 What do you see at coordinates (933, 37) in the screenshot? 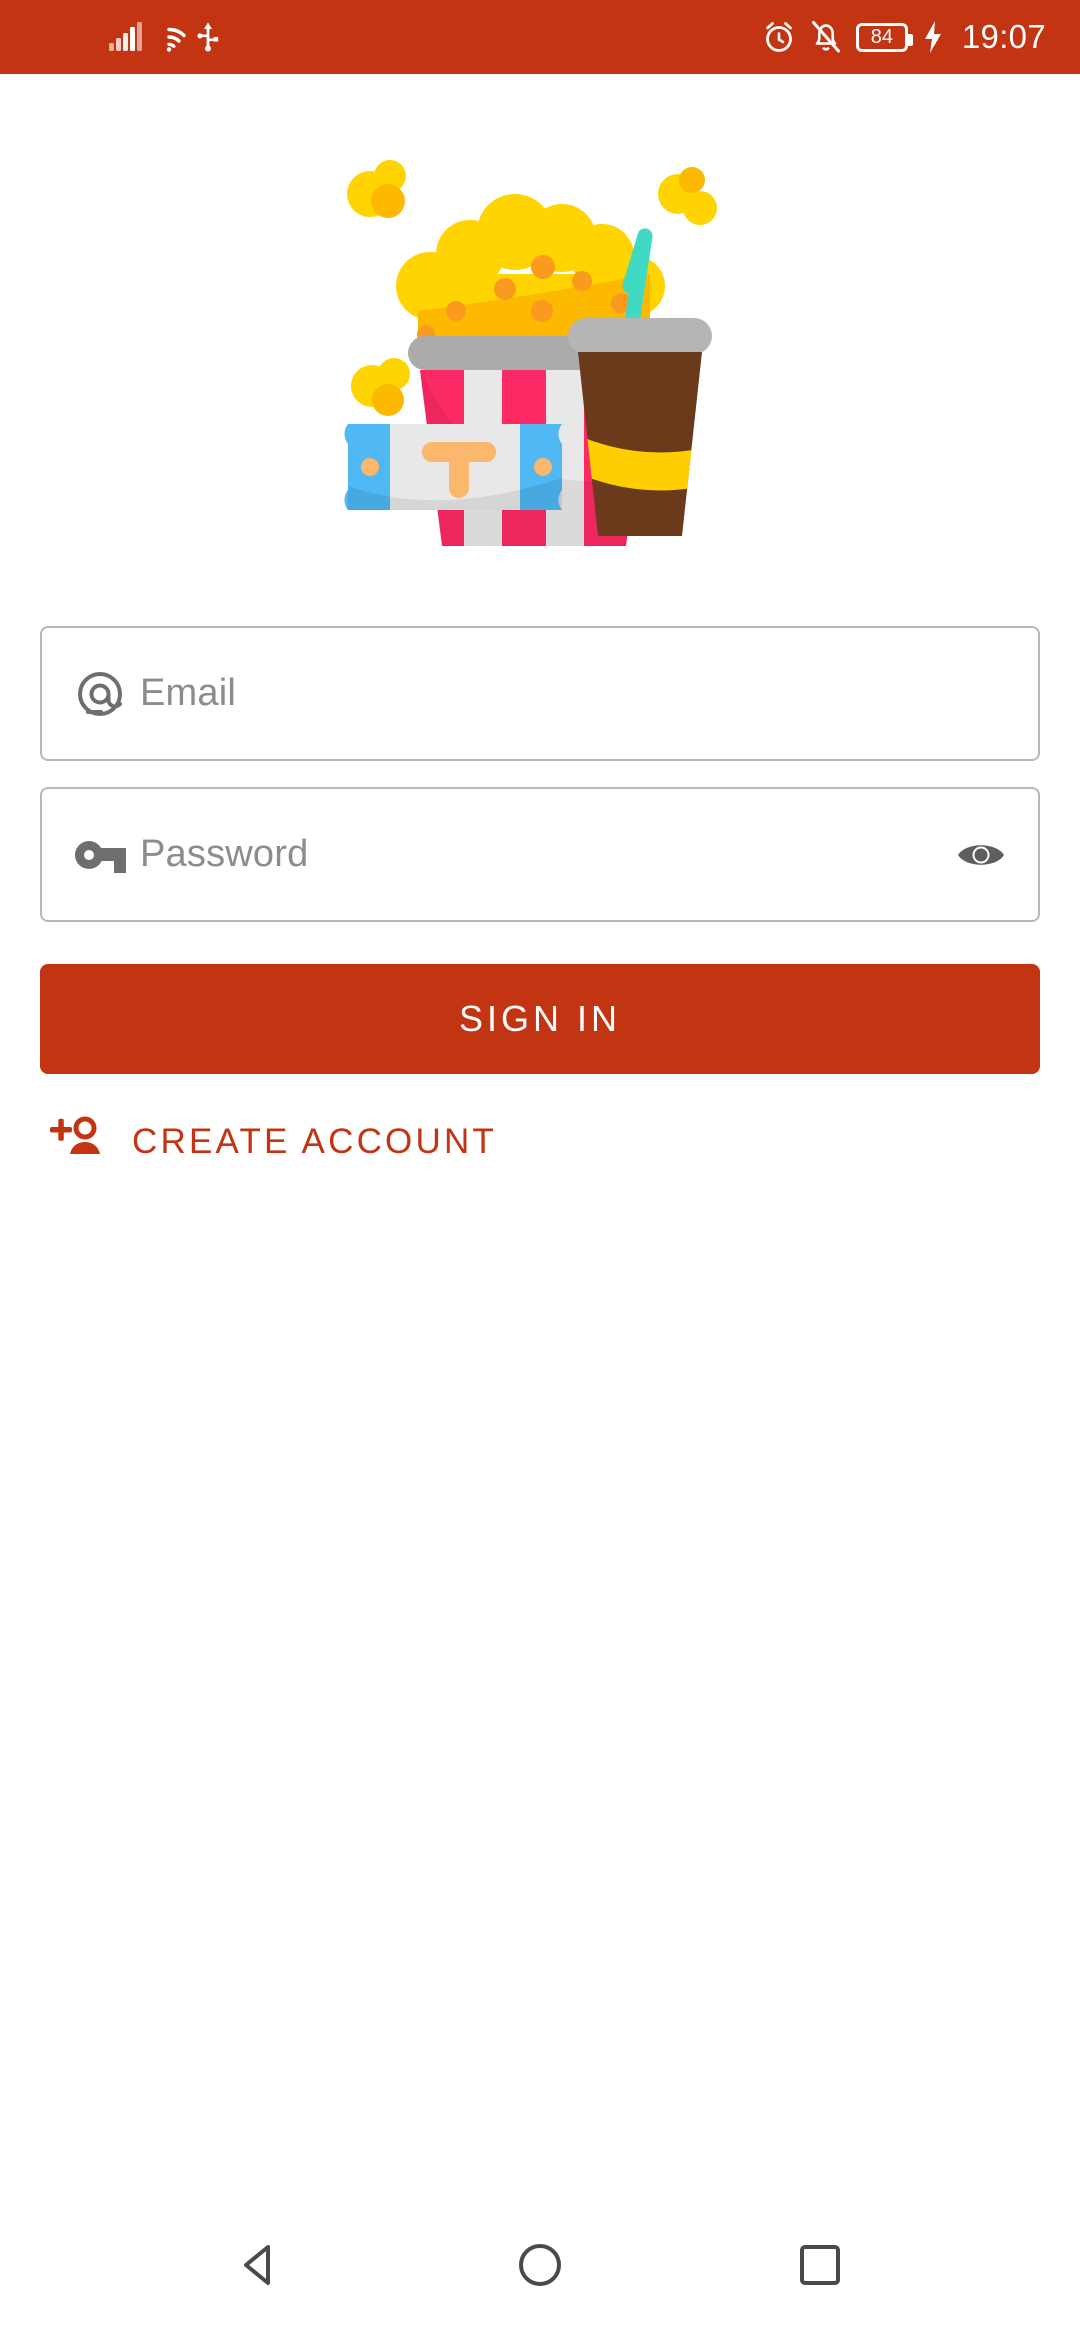
I see `charging-bolt-icon` at bounding box center [933, 37].